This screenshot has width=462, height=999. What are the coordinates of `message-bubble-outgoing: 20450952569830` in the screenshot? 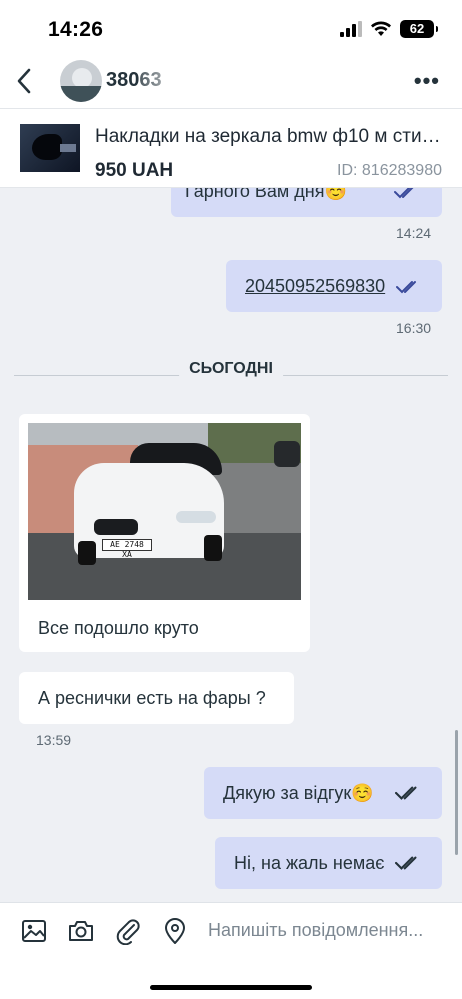 It's located at (334, 286).